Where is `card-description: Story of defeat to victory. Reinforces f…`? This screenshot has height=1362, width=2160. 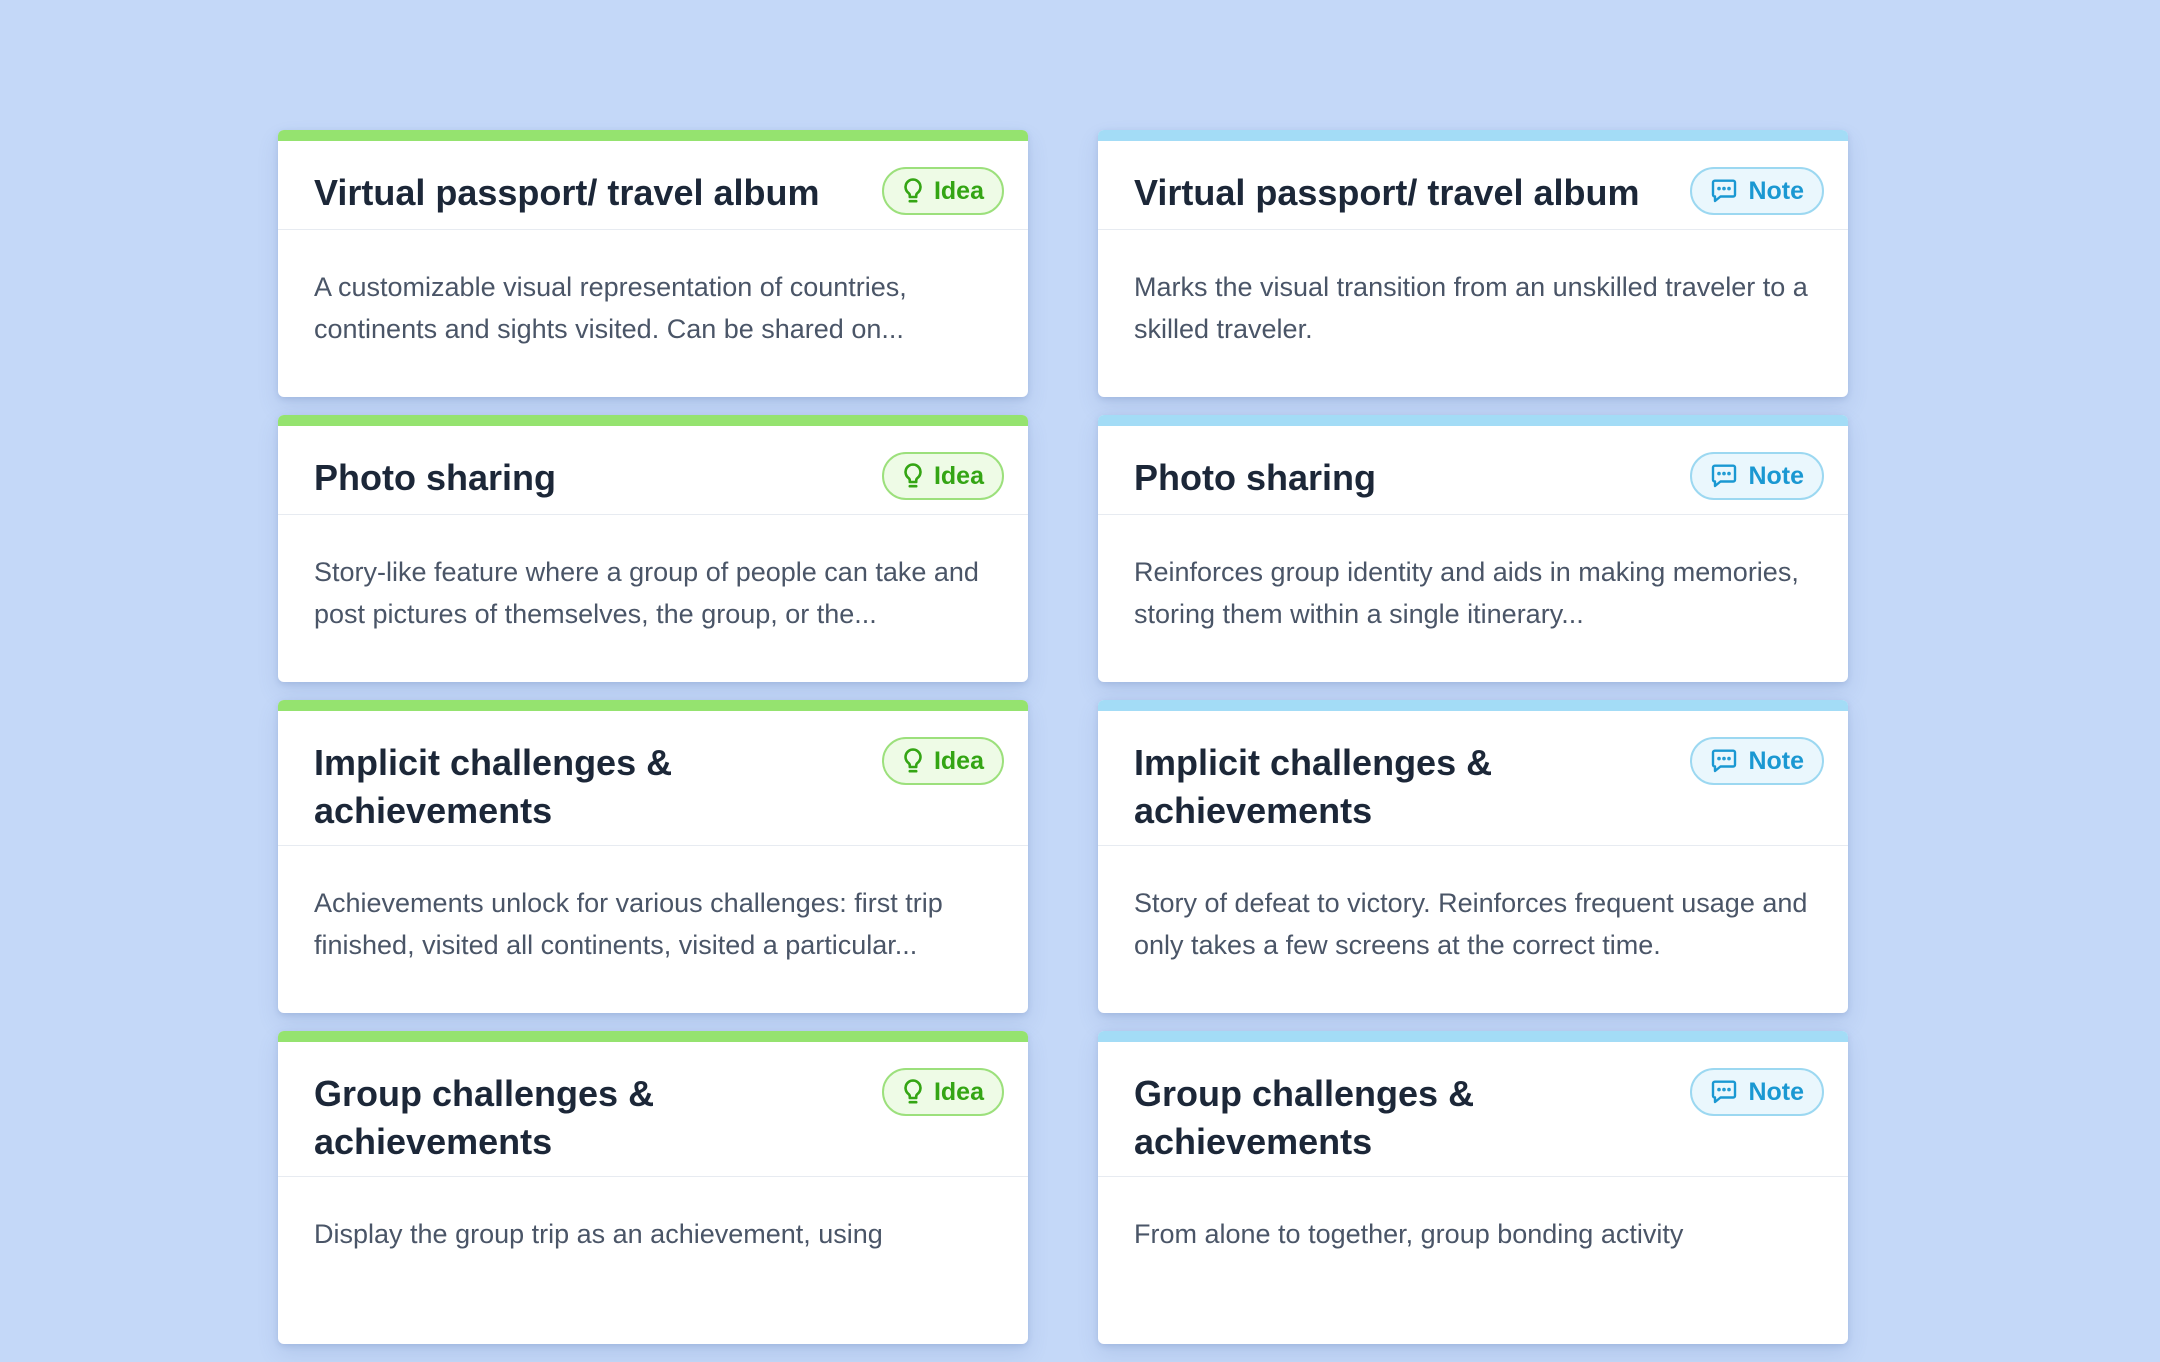
card-description: Story of defeat to victory. Reinforces f… is located at coordinates (1471, 924).